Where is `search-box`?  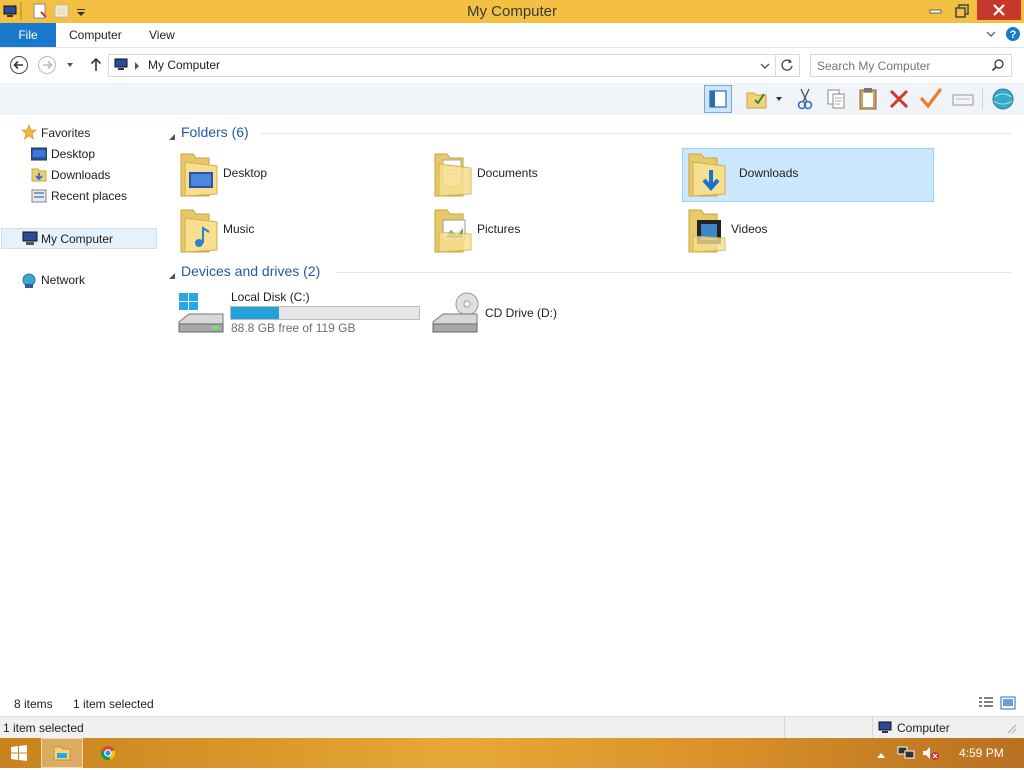 search-box is located at coordinates (911, 65).